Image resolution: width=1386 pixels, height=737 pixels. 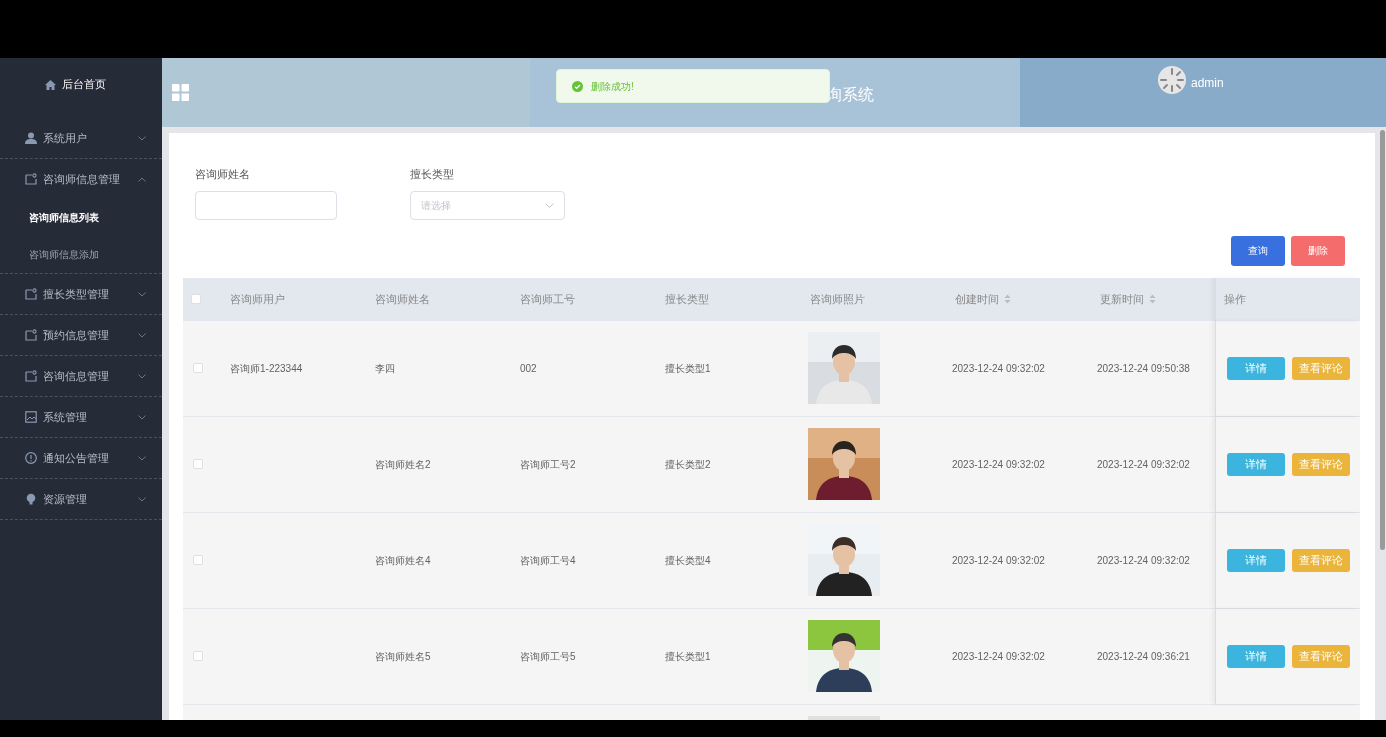 I want to click on toast-message: 删除成功!, so click(x=612, y=86).